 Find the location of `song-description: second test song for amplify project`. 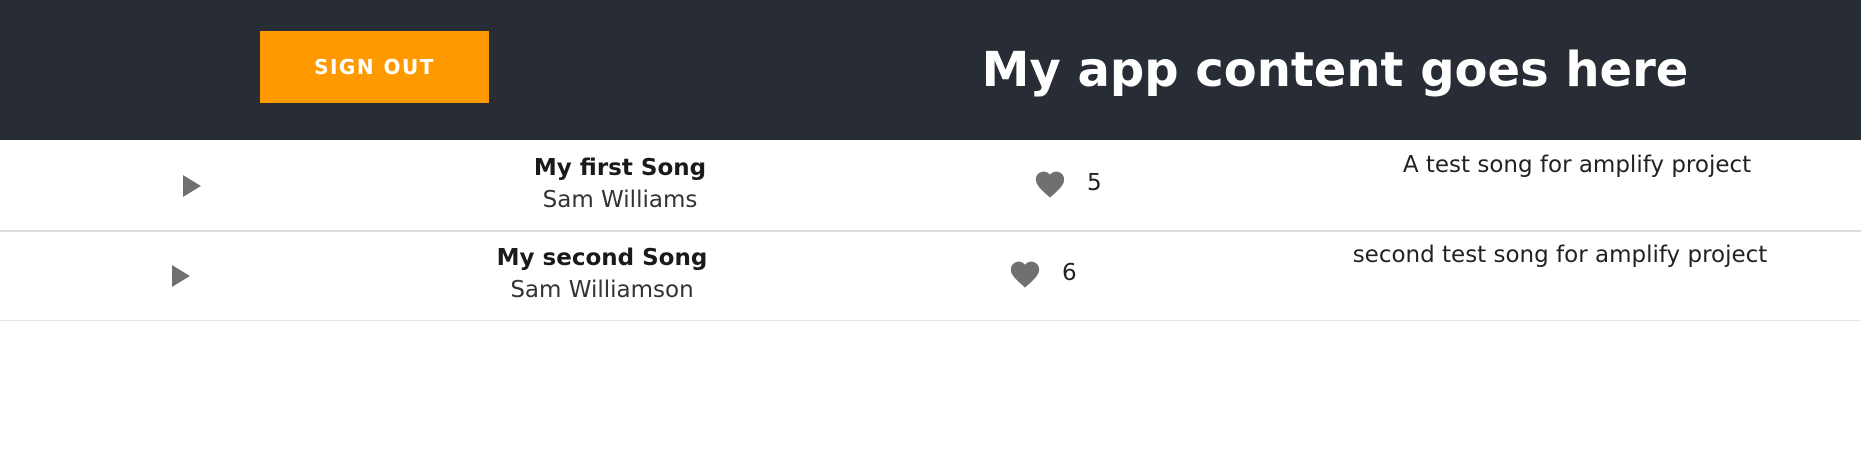

song-description: second test song for amplify project is located at coordinates (1560, 255).